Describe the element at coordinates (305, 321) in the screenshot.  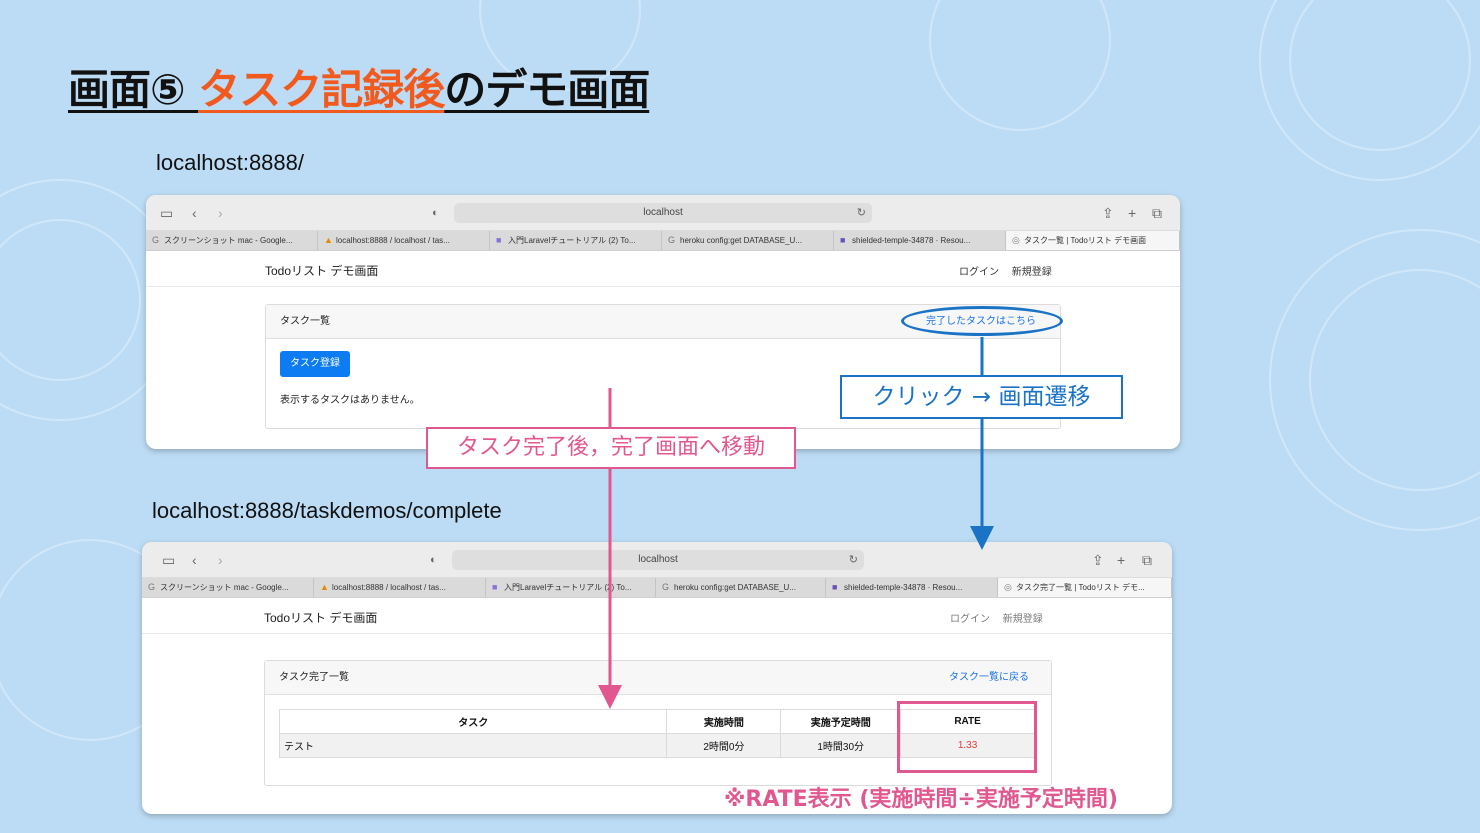
I see `card-title: タスク一覧` at that location.